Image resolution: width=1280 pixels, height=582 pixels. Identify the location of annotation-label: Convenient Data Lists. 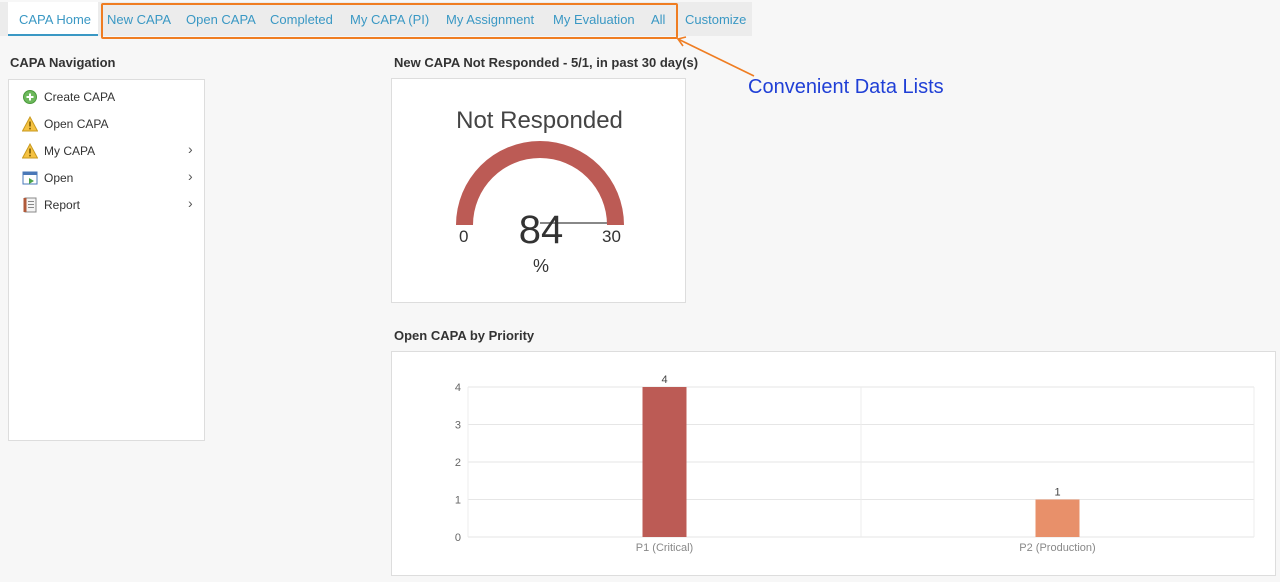
(846, 87).